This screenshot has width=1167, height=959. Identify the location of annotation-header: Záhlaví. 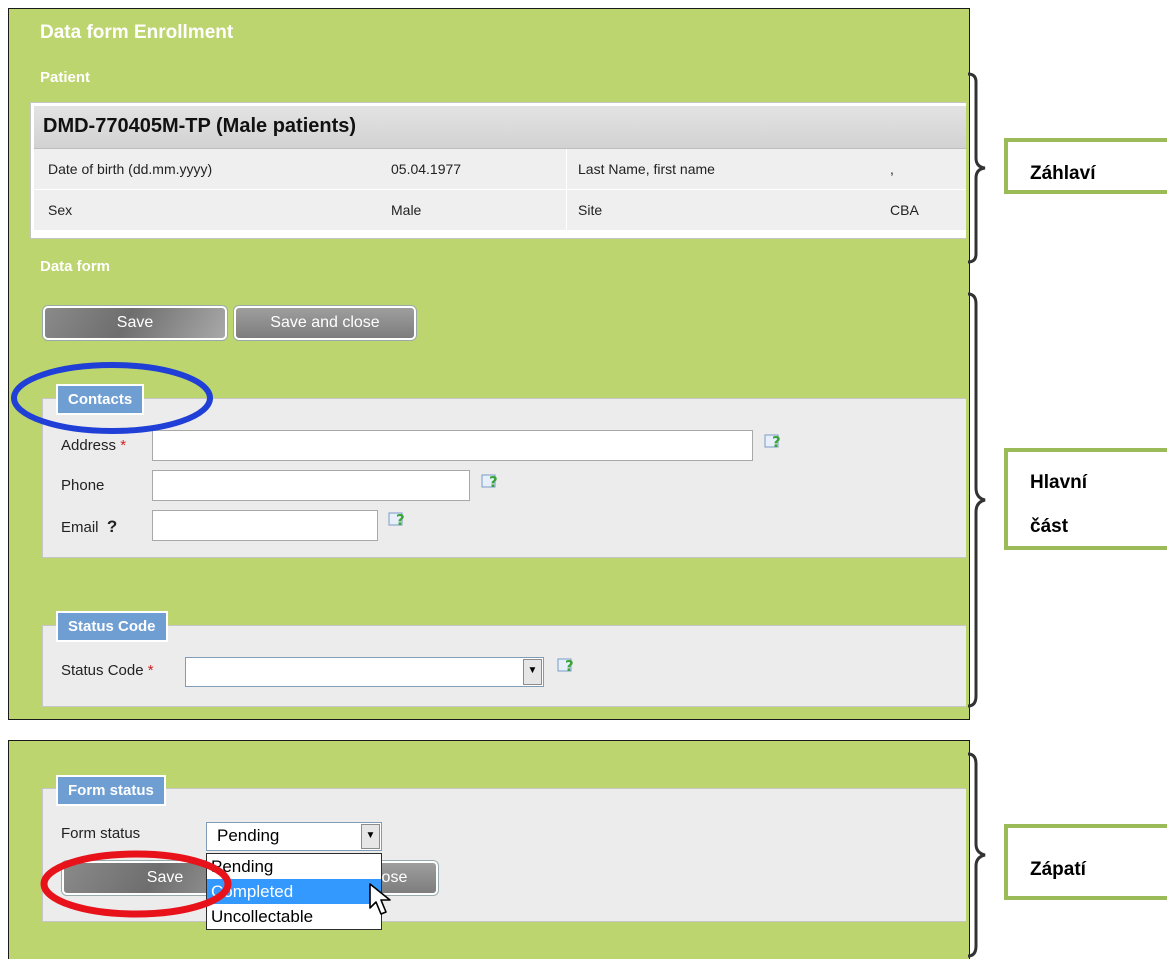
(1085, 166).